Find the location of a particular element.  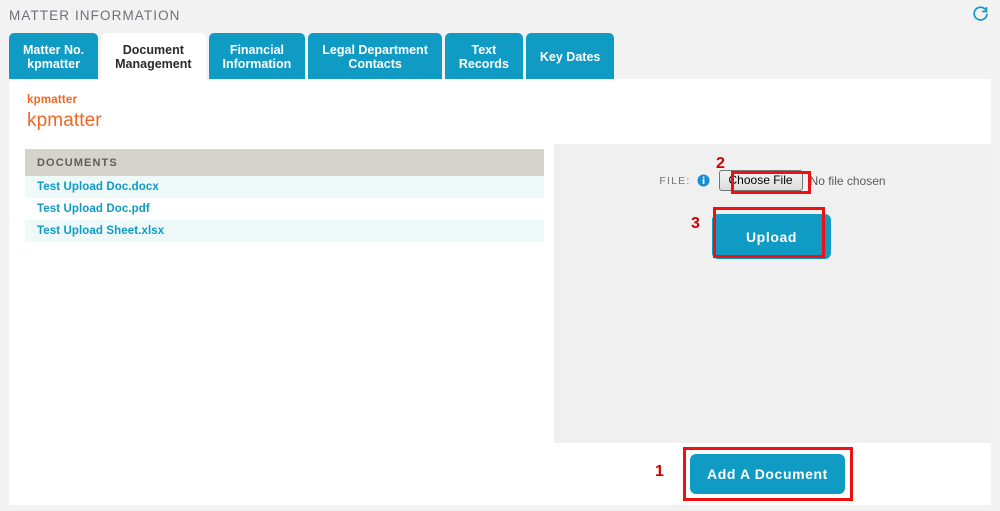

page-header: MATTER INFORMATION is located at coordinates (500, 16).